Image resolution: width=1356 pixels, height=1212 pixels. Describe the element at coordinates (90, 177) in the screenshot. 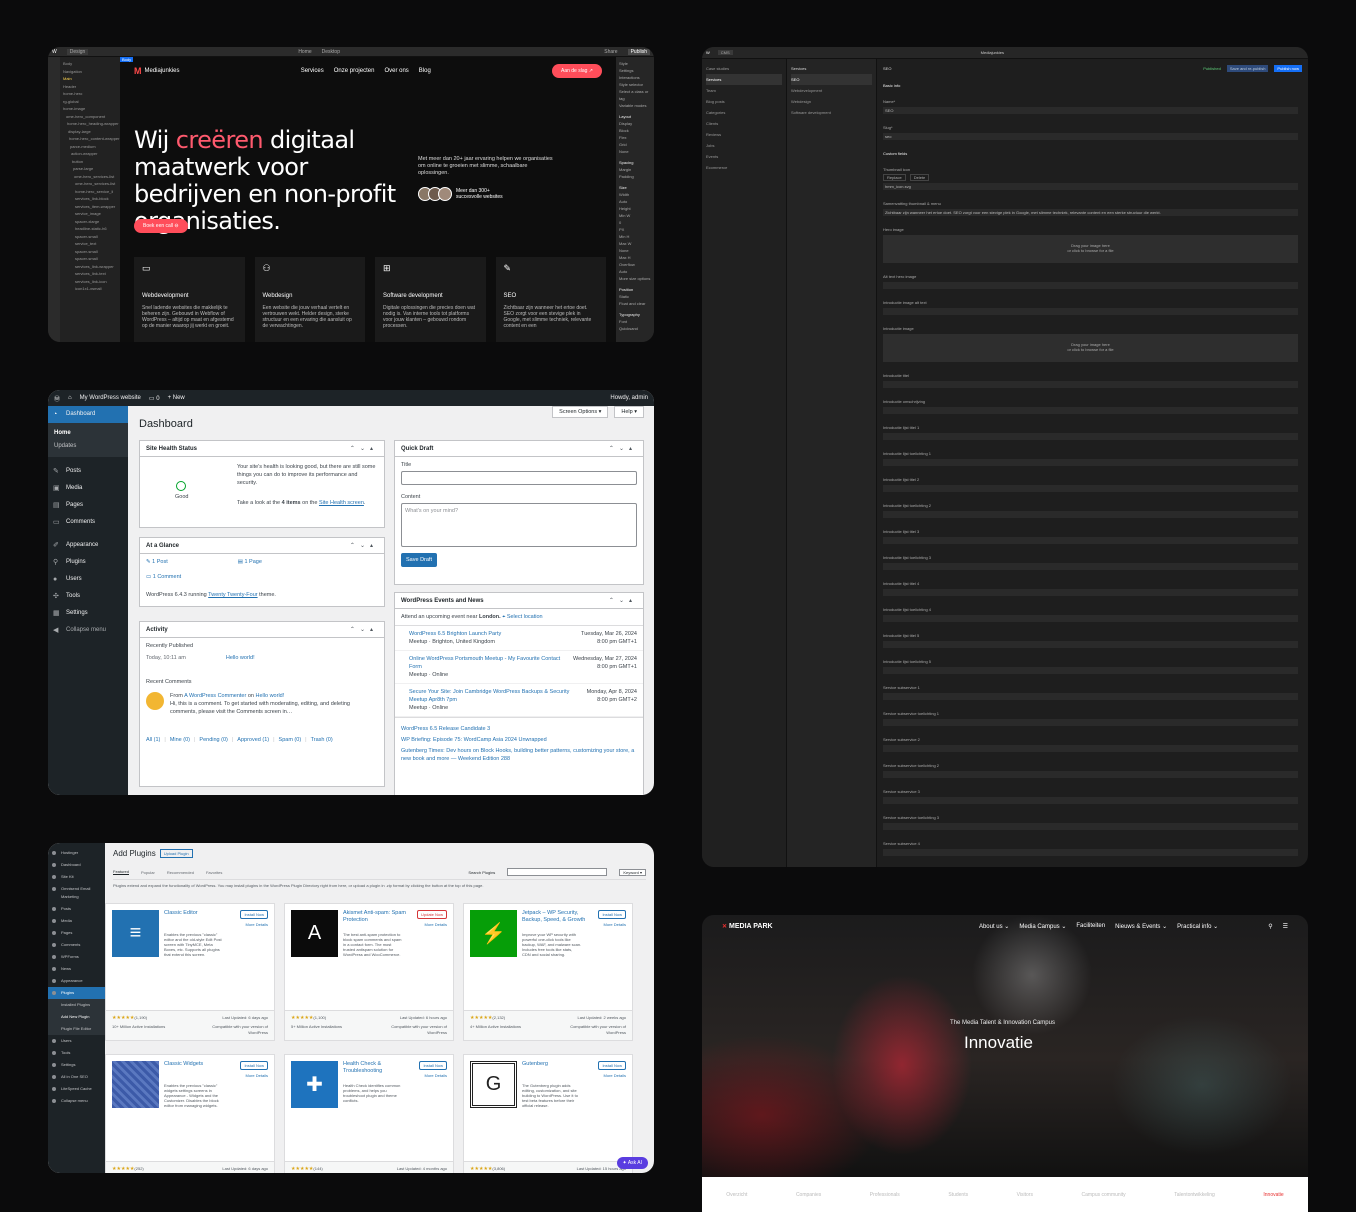

I see `navigator-item: ome-hero_services-list` at that location.